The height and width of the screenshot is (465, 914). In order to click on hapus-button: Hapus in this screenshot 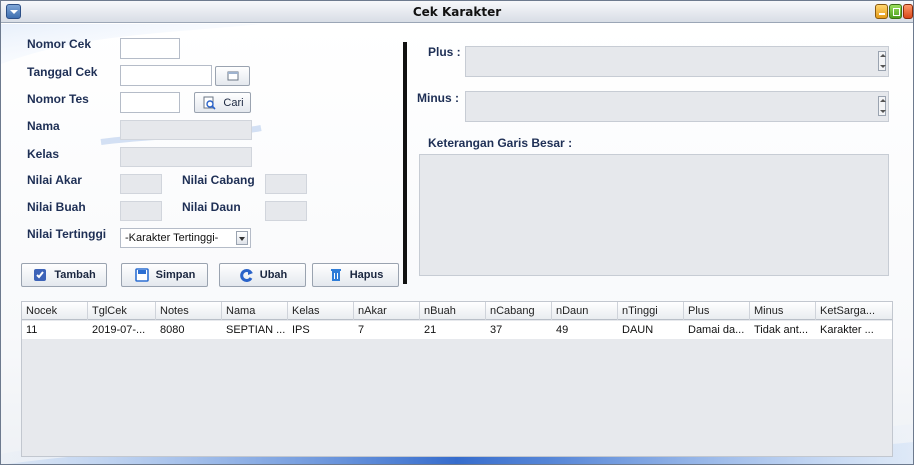, I will do `click(355, 275)`.